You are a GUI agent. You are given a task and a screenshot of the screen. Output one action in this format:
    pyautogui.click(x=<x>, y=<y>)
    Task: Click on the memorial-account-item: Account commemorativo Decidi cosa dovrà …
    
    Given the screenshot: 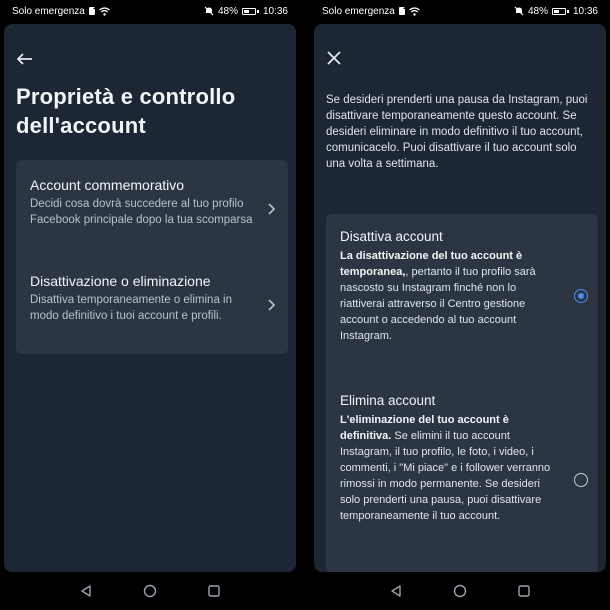 What is the action you would take?
    pyautogui.click(x=152, y=202)
    